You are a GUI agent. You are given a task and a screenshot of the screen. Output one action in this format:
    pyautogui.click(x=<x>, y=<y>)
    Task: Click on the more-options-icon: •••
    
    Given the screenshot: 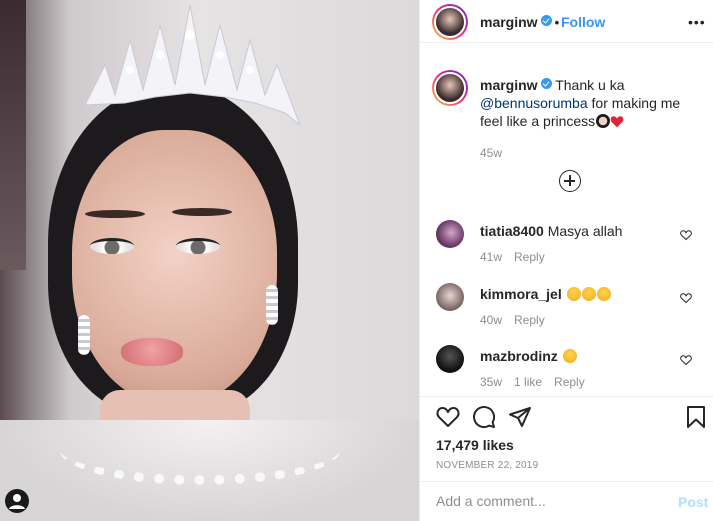 What is the action you would take?
    pyautogui.click(x=697, y=22)
    